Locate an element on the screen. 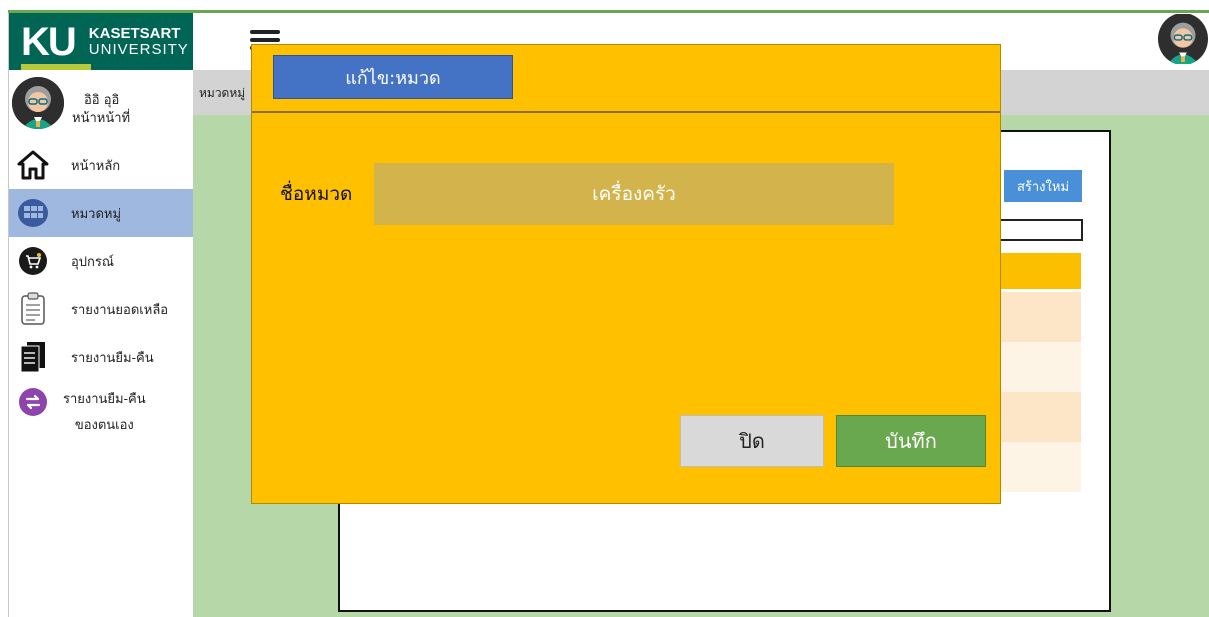 This screenshot has width=1209, height=617. sidebar-item-equipment: อุปกรณ์ is located at coordinates (101, 261).